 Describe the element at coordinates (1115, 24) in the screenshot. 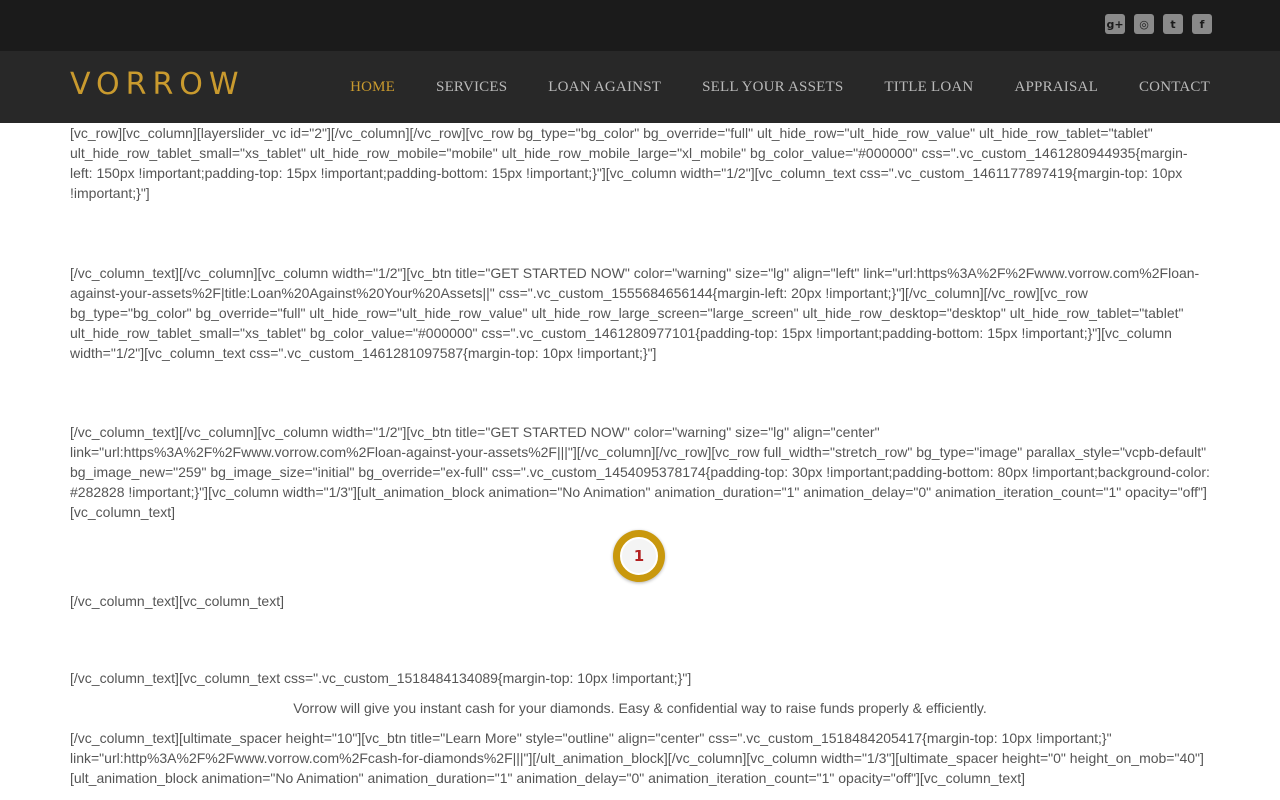

I see `google-plus-icon: g+` at that location.